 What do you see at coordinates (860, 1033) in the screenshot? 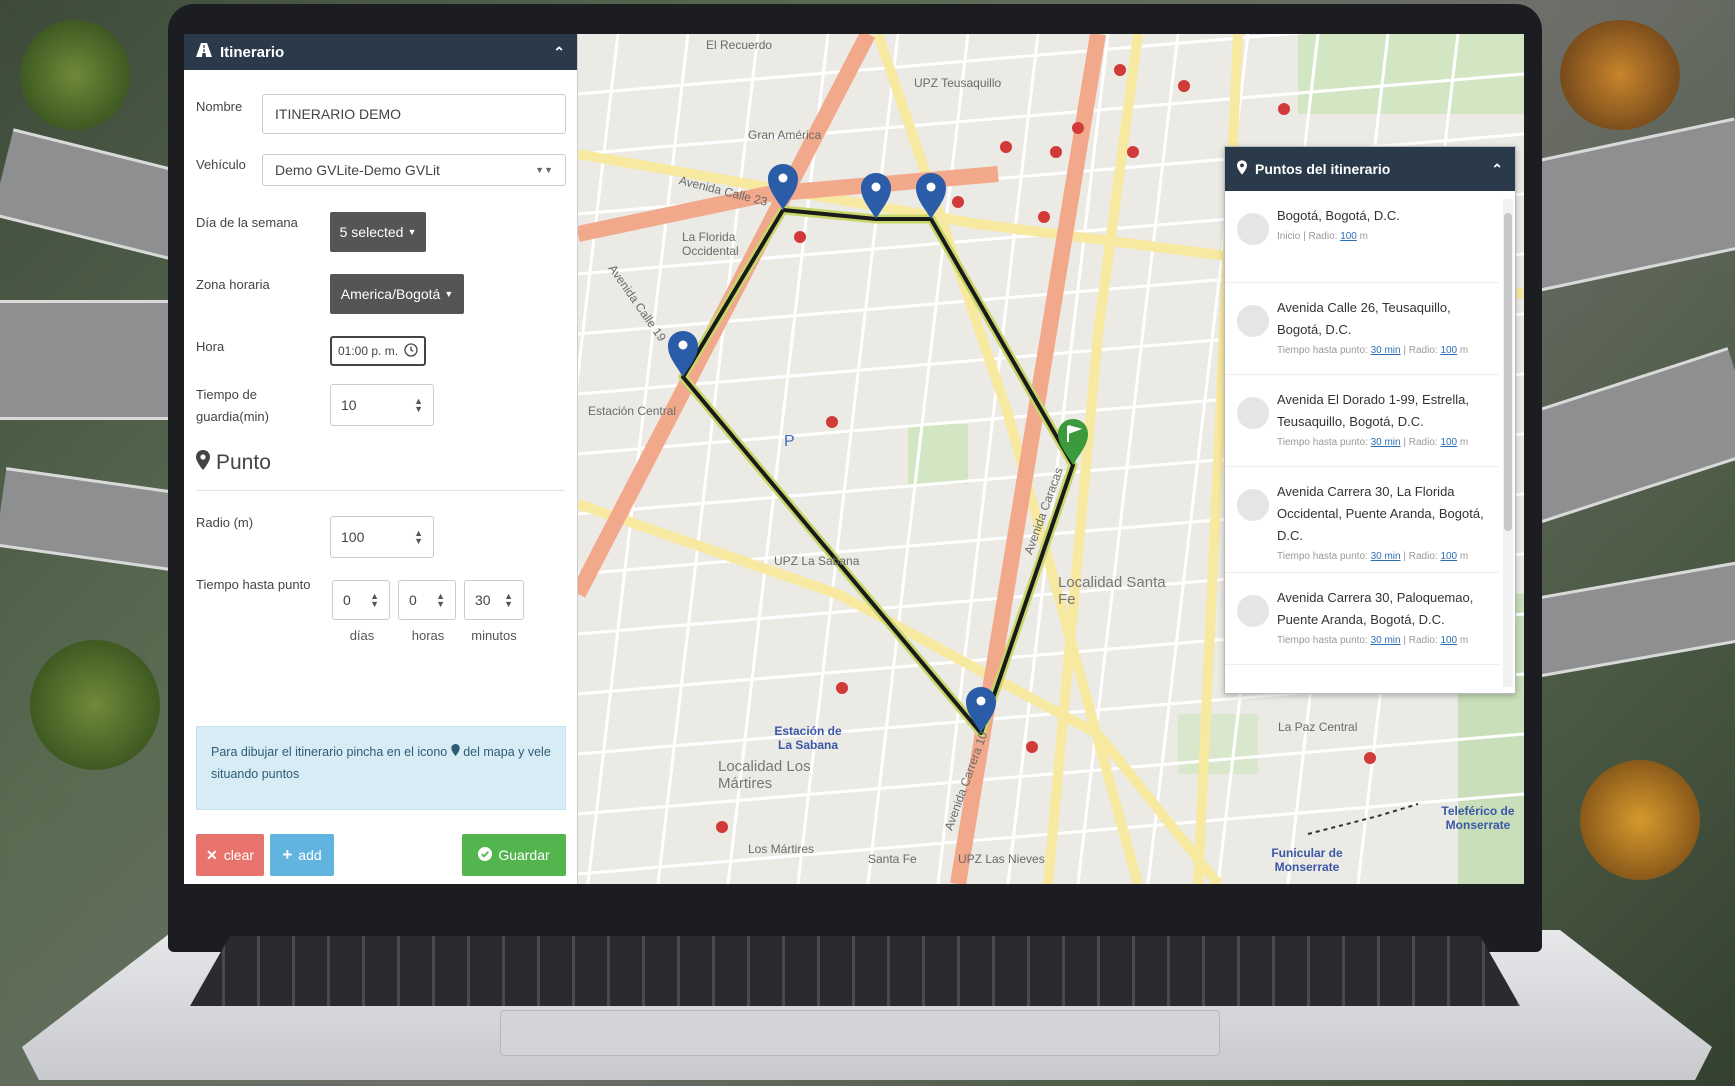
I see `laptop-trackpad` at bounding box center [860, 1033].